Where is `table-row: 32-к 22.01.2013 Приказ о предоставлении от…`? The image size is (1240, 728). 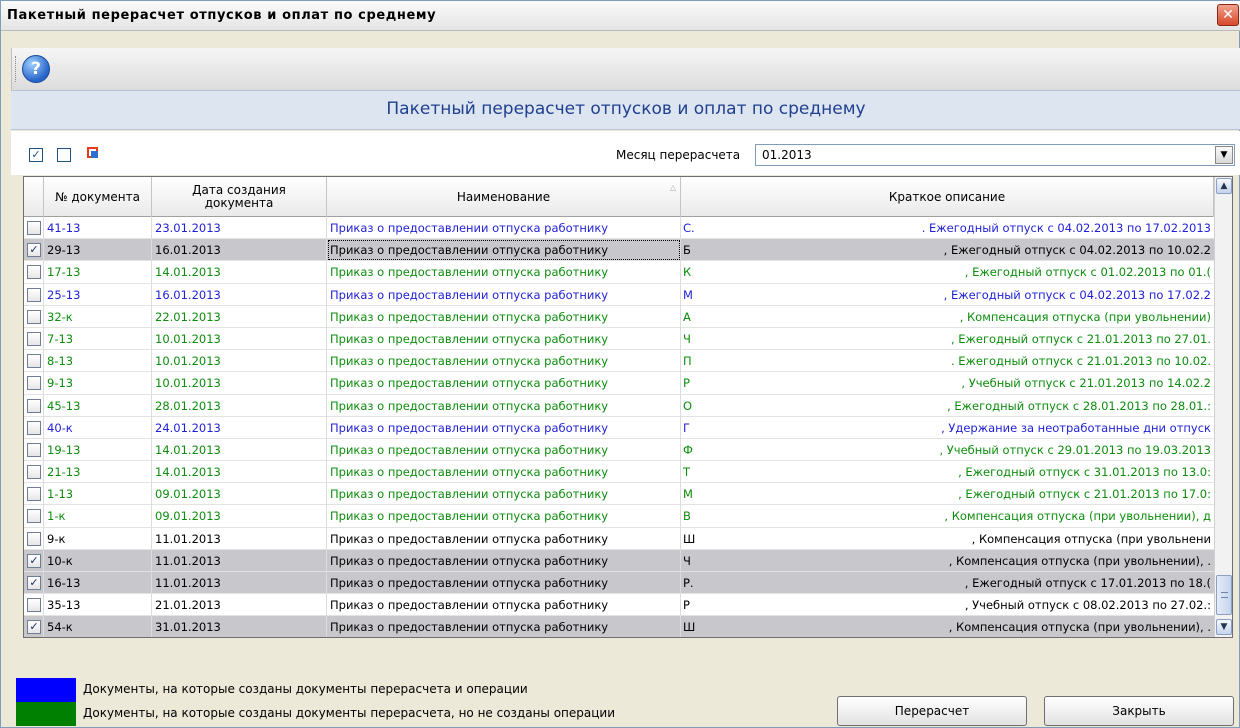 table-row: 32-к 22.01.2013 Приказ о предоставлении от… is located at coordinates (619, 316).